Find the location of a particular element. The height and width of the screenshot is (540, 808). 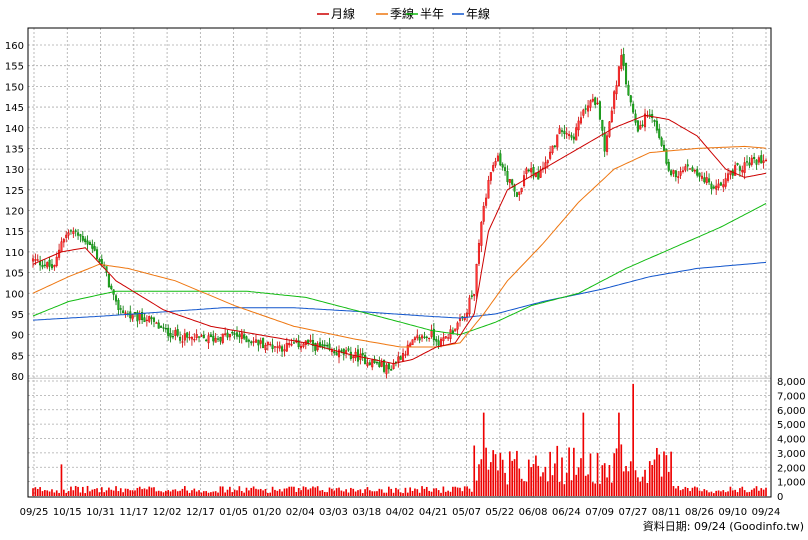

volume-tick-label: 8,000 is located at coordinates (791, 382).